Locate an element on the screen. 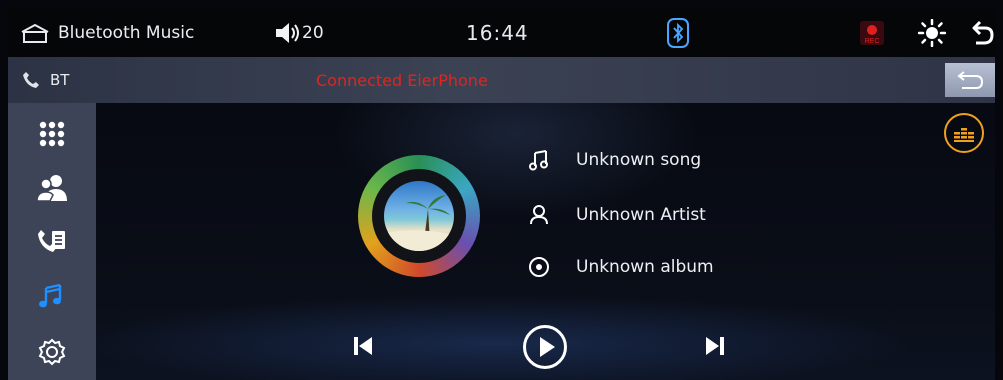 The width and height of the screenshot is (1003, 380). record-button: REC is located at coordinates (872, 32).